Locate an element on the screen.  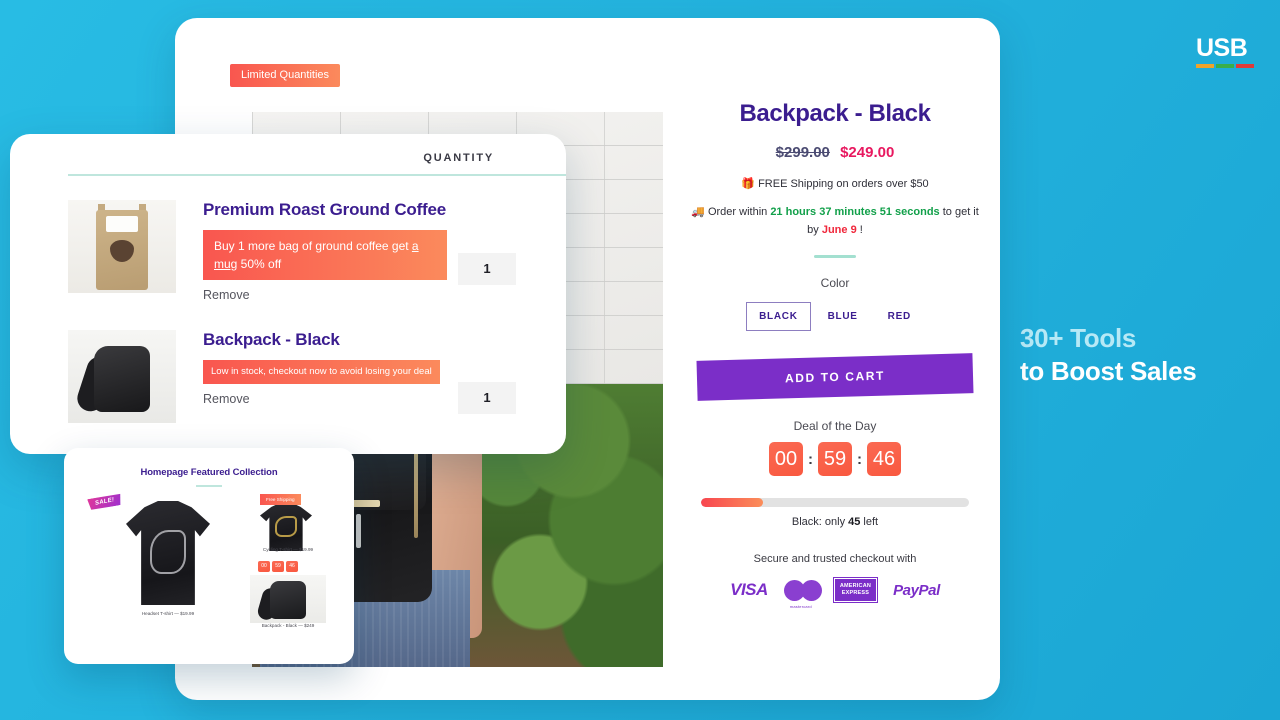
free-shipping-notice: 🎁 FREE Shipping on orders over $50 is located at coordinates (835, 183).